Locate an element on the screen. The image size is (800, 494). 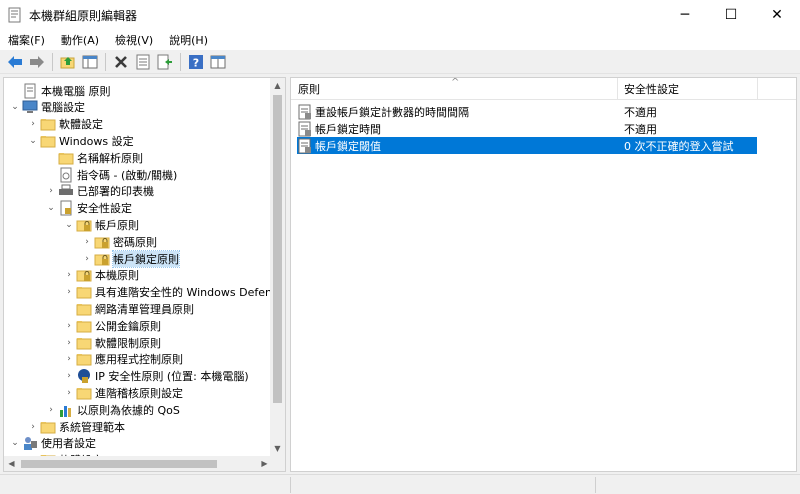
tree-item: ⌄ 安全性設定 is located at coordinates (88, 208).